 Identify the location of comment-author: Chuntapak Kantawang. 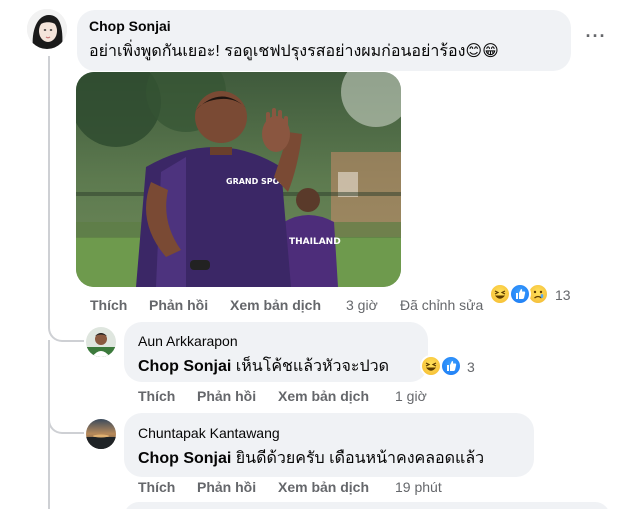
(209, 433).